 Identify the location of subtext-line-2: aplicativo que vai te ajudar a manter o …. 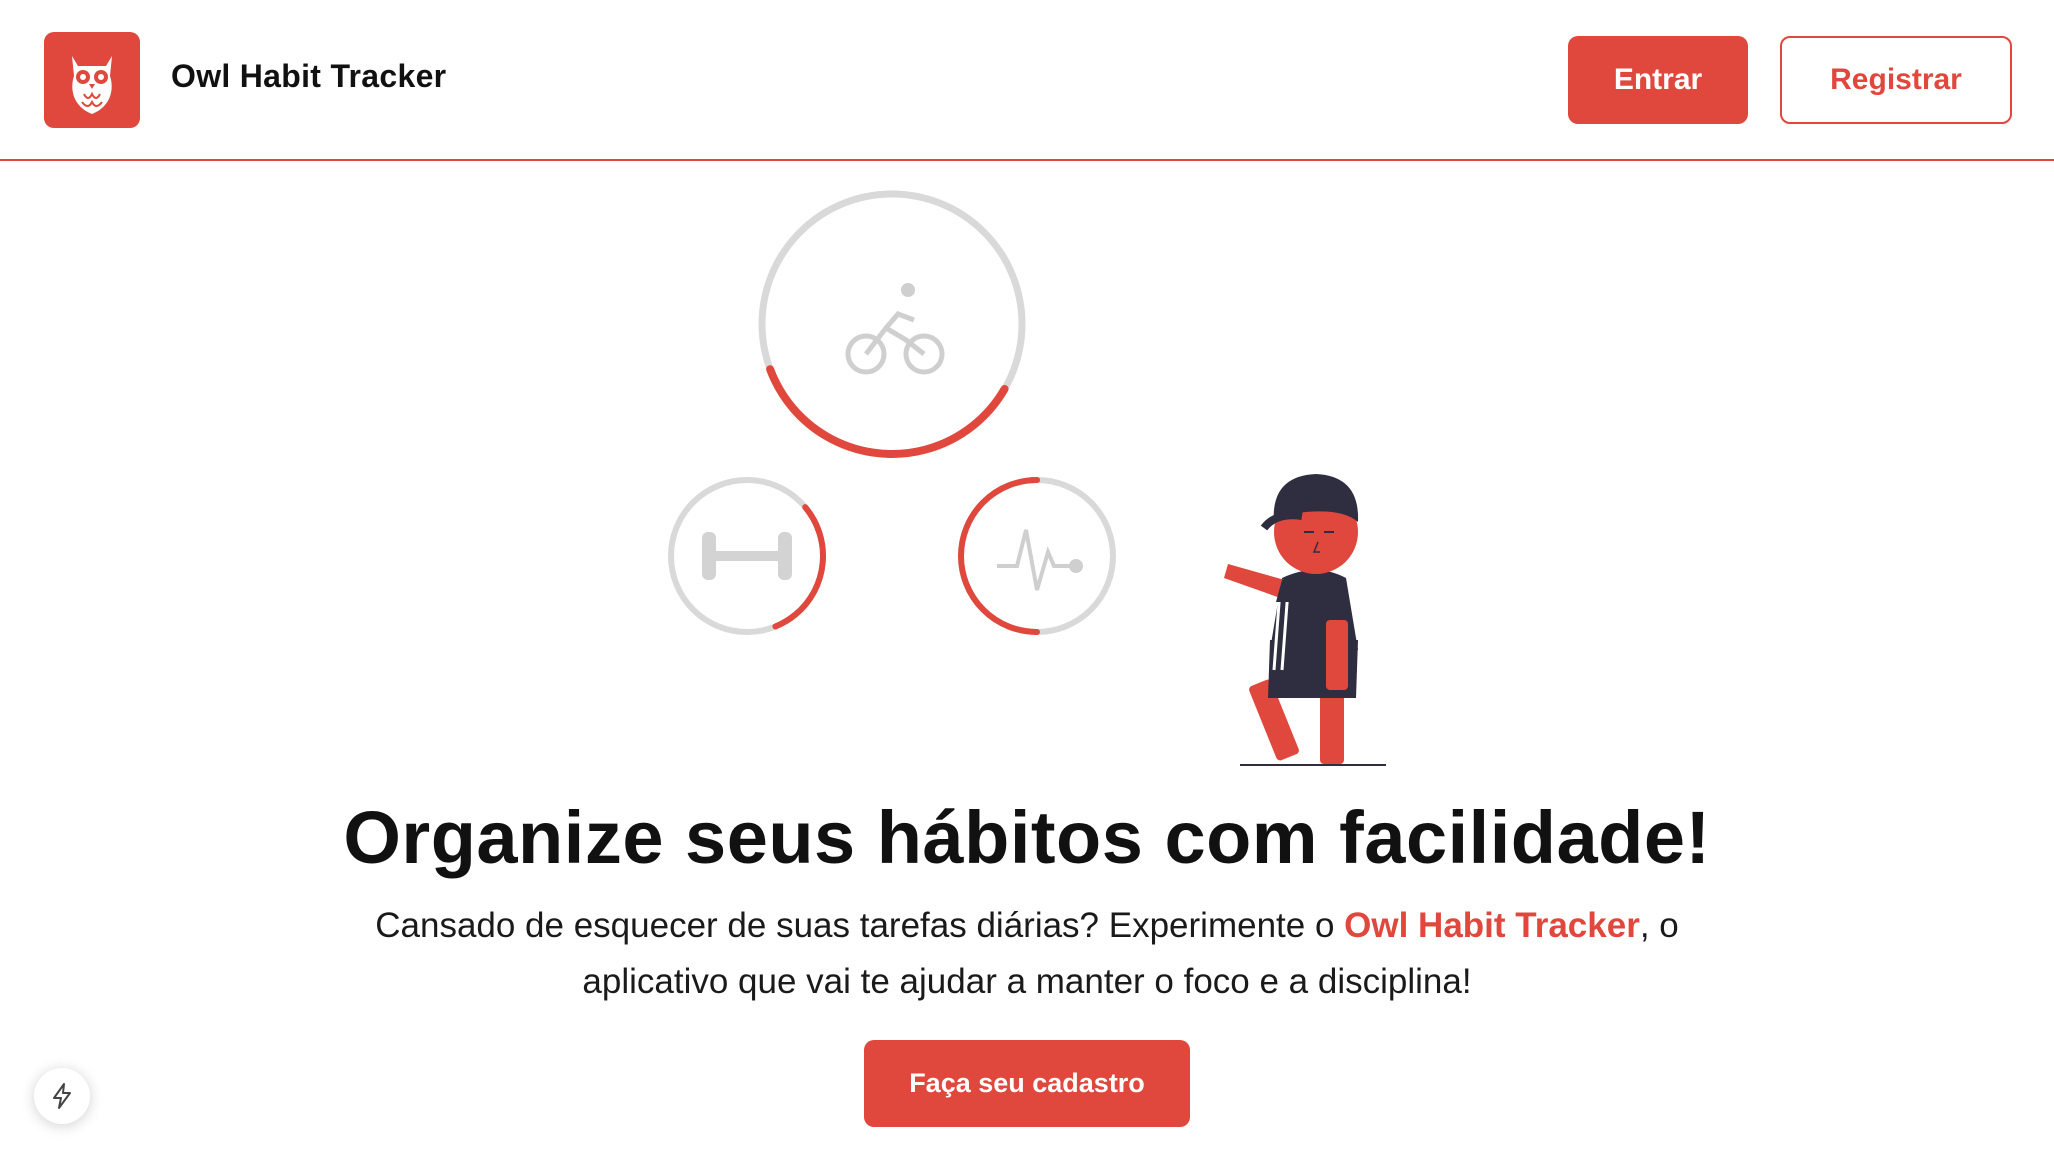
(1027, 981).